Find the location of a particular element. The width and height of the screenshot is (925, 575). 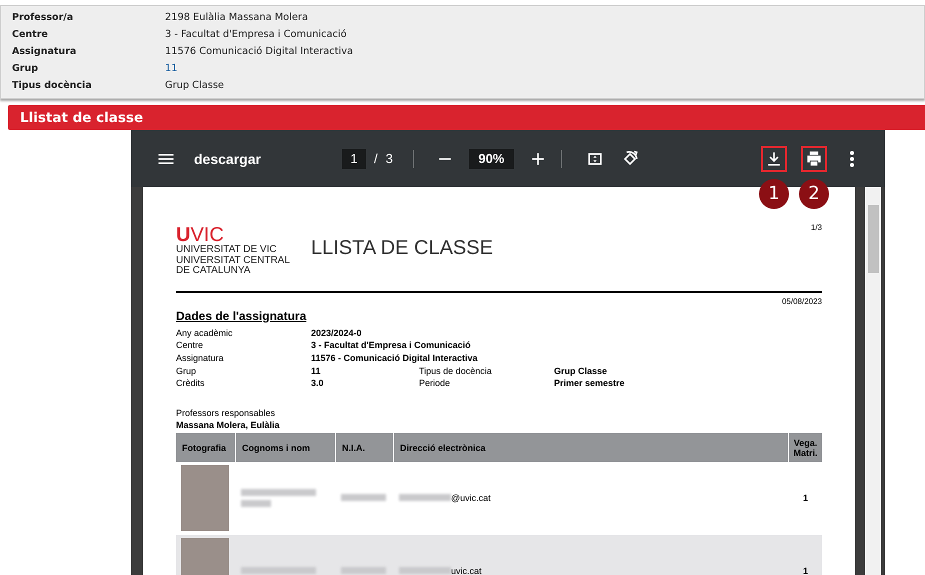

section-title: Dades de l'assignatura is located at coordinates (241, 315).